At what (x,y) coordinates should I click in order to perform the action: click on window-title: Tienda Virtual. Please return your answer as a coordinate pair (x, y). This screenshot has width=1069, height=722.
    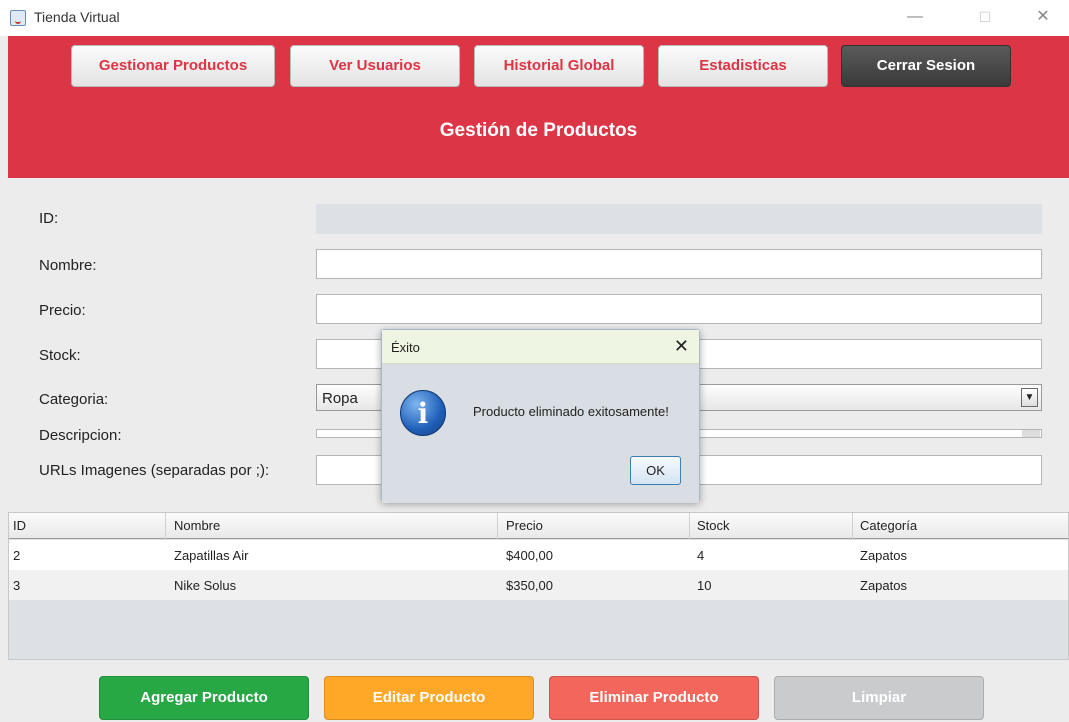
    Looking at the image, I should click on (77, 17).